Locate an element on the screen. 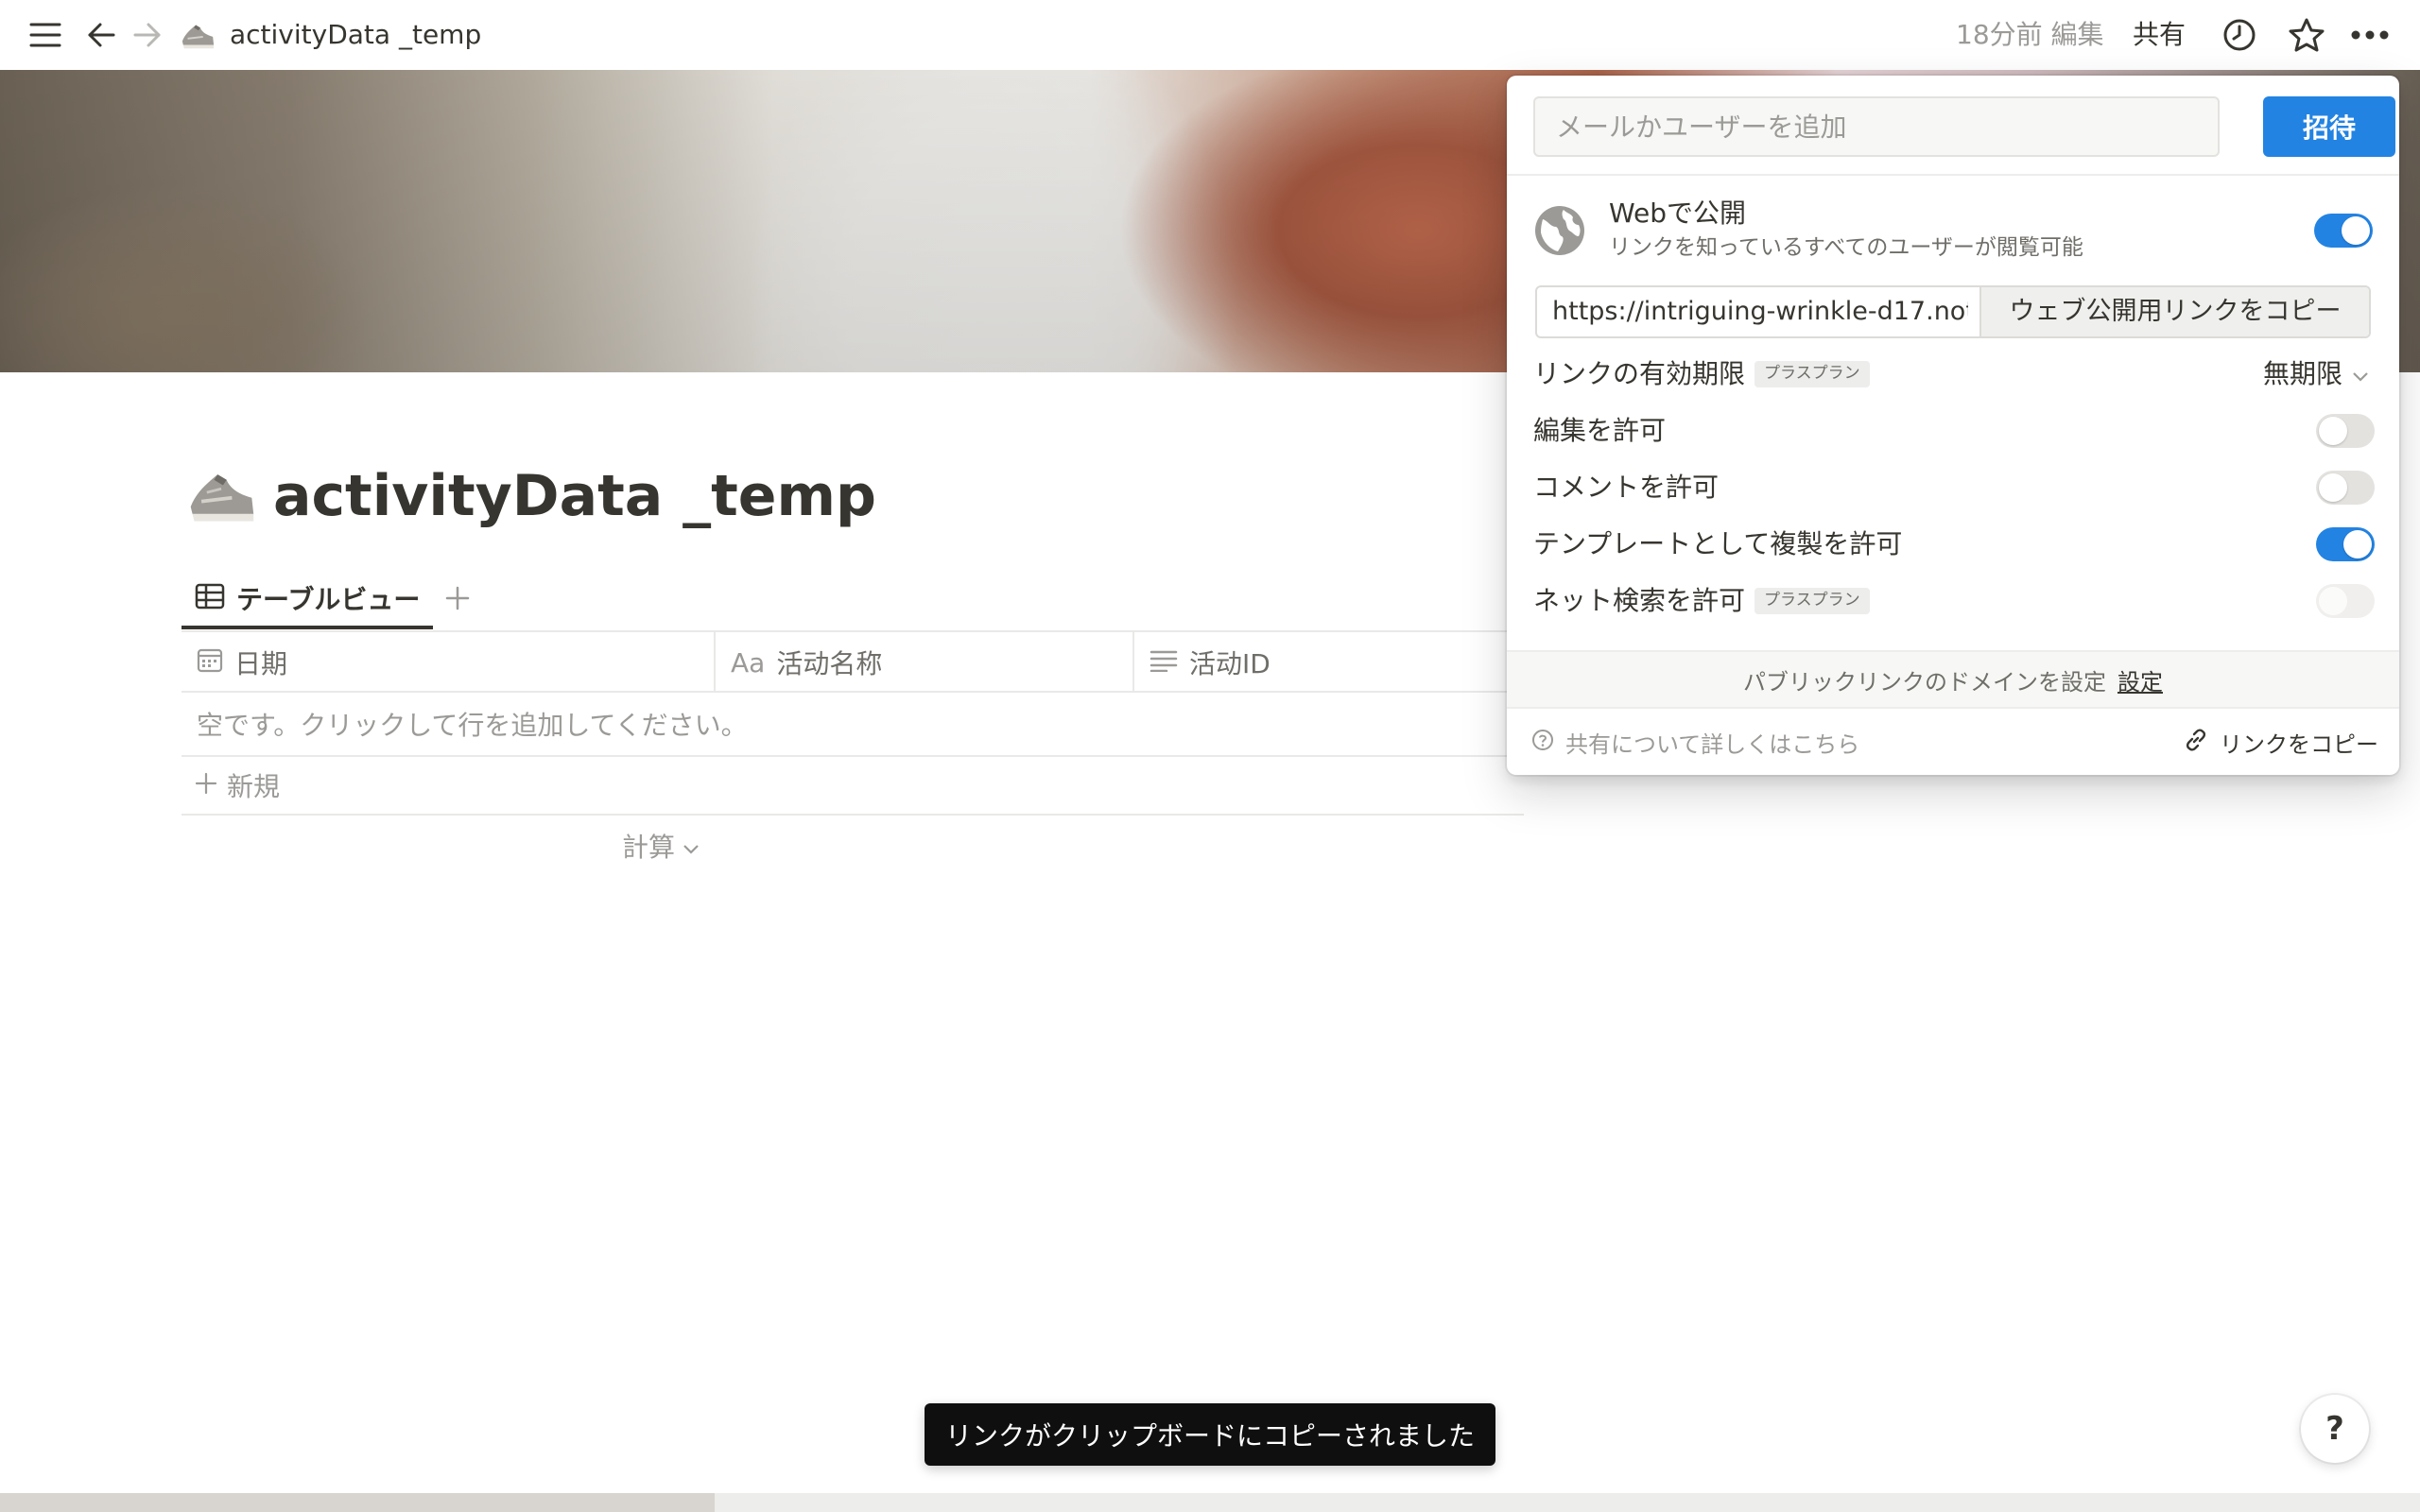  domain-settings-link: 設定 is located at coordinates (2140, 679).